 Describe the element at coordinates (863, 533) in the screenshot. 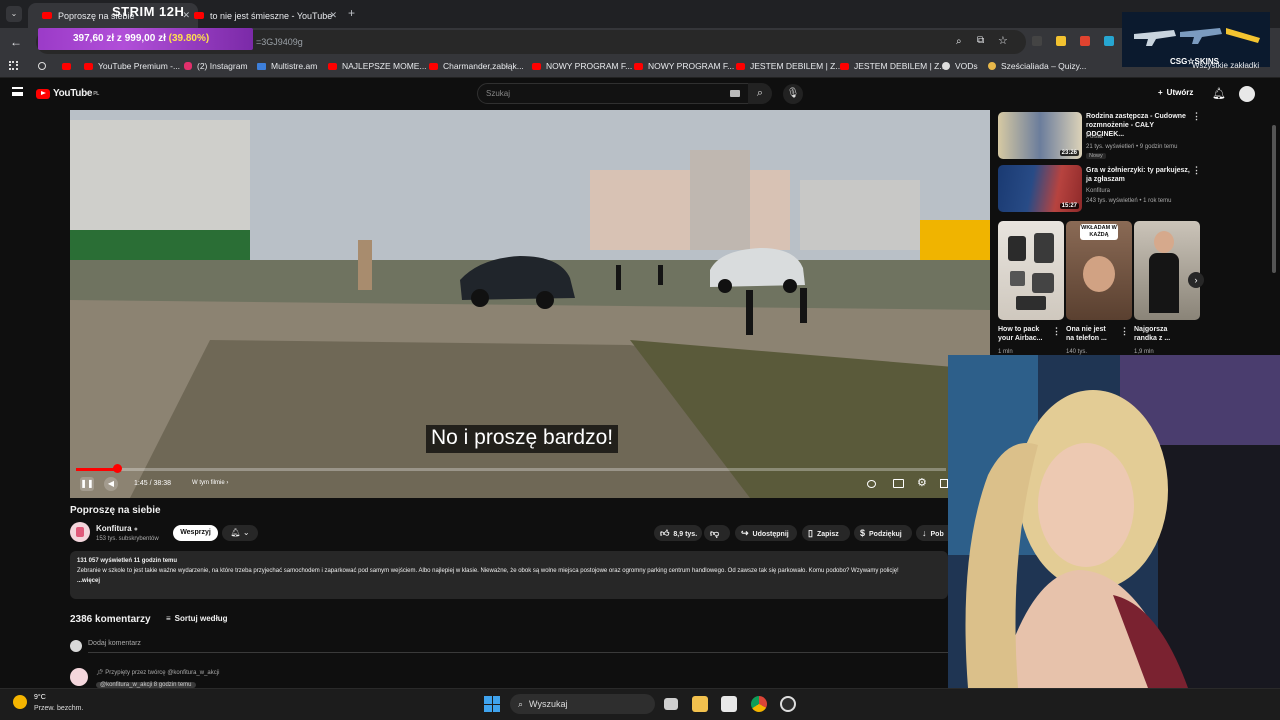

I see `thanks-icon: $` at that location.